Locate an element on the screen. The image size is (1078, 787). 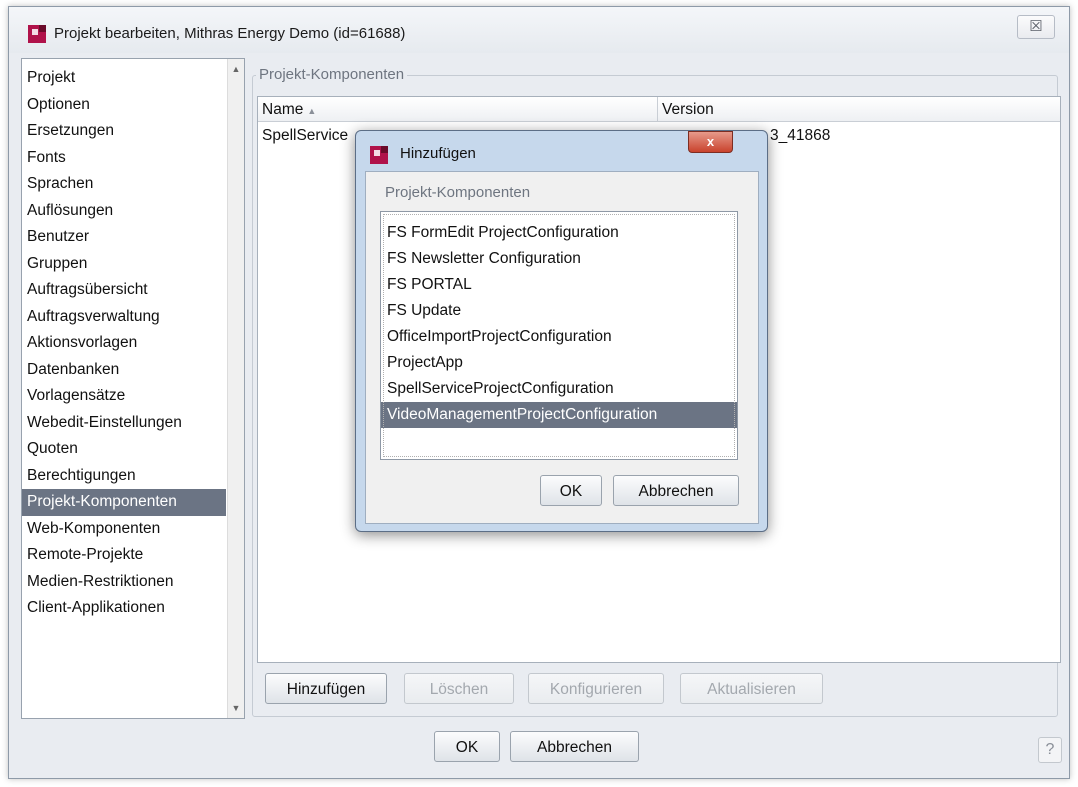
sort-ascending-icon: ▲ is located at coordinates (312, 111).